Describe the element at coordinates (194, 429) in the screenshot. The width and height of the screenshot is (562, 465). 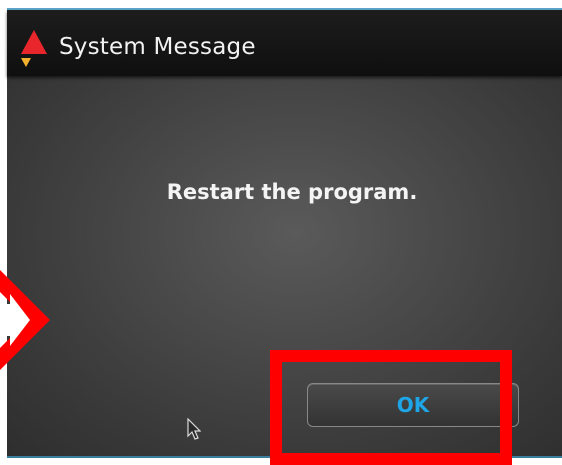
I see `mouse-pointer-icon` at that location.